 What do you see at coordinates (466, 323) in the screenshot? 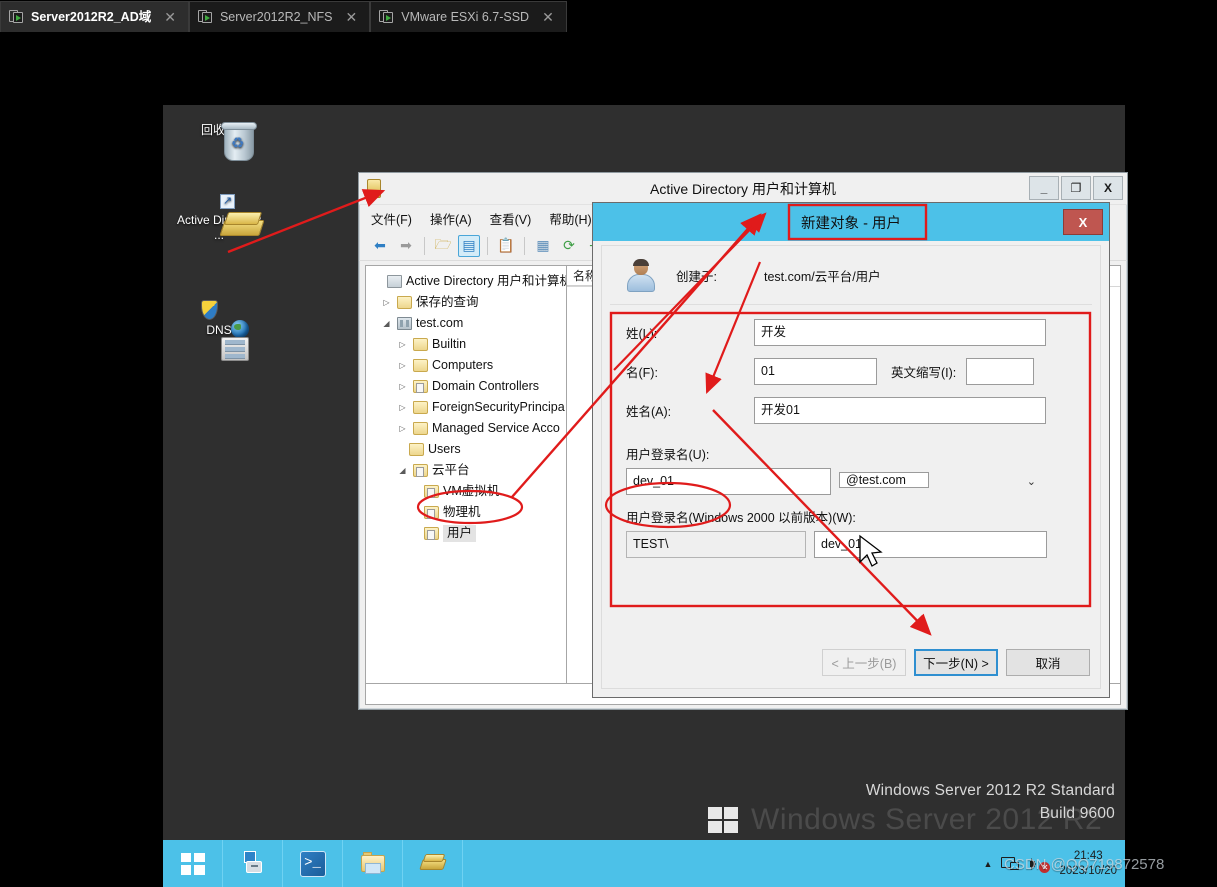
I see `tree-node-domain: ◢ test.com` at bounding box center [466, 323].